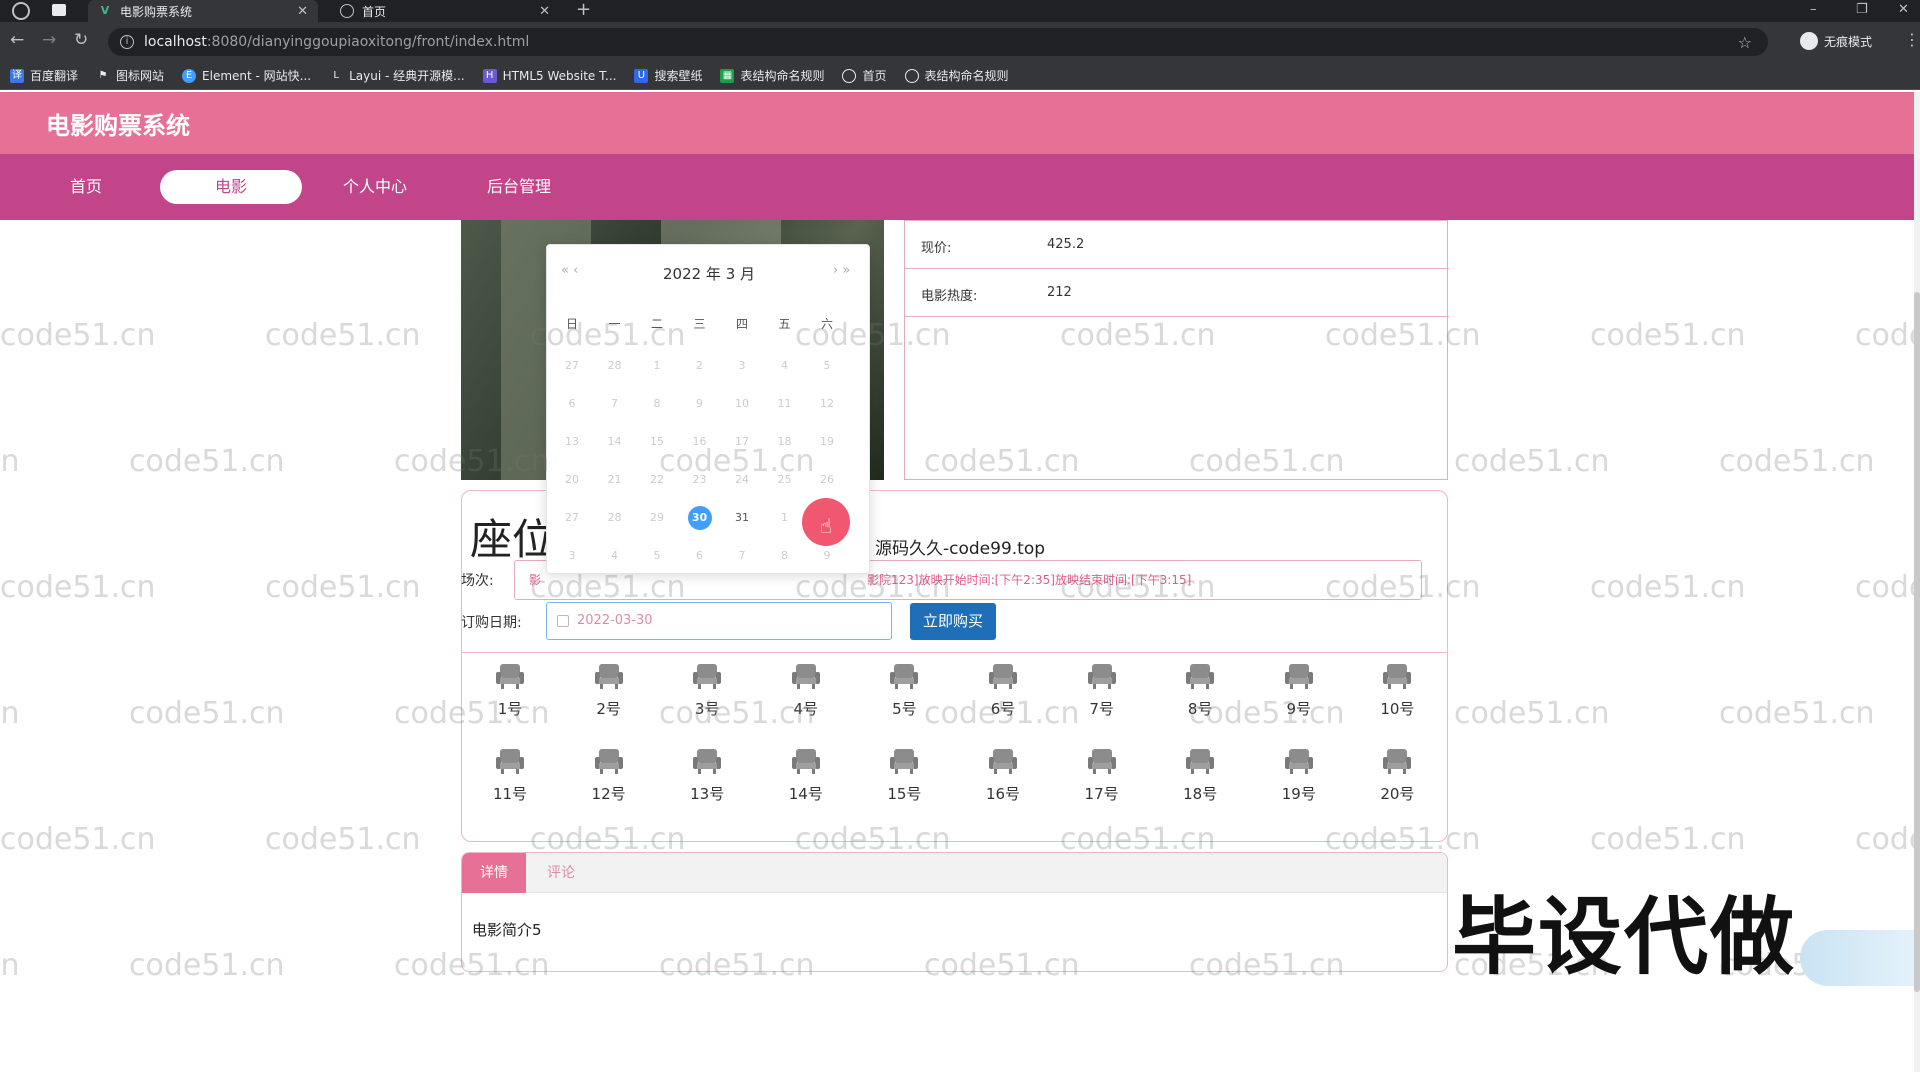 The width and height of the screenshot is (1920, 1072). What do you see at coordinates (572, 480) in the screenshot?
I see `calendar-day: 20` at bounding box center [572, 480].